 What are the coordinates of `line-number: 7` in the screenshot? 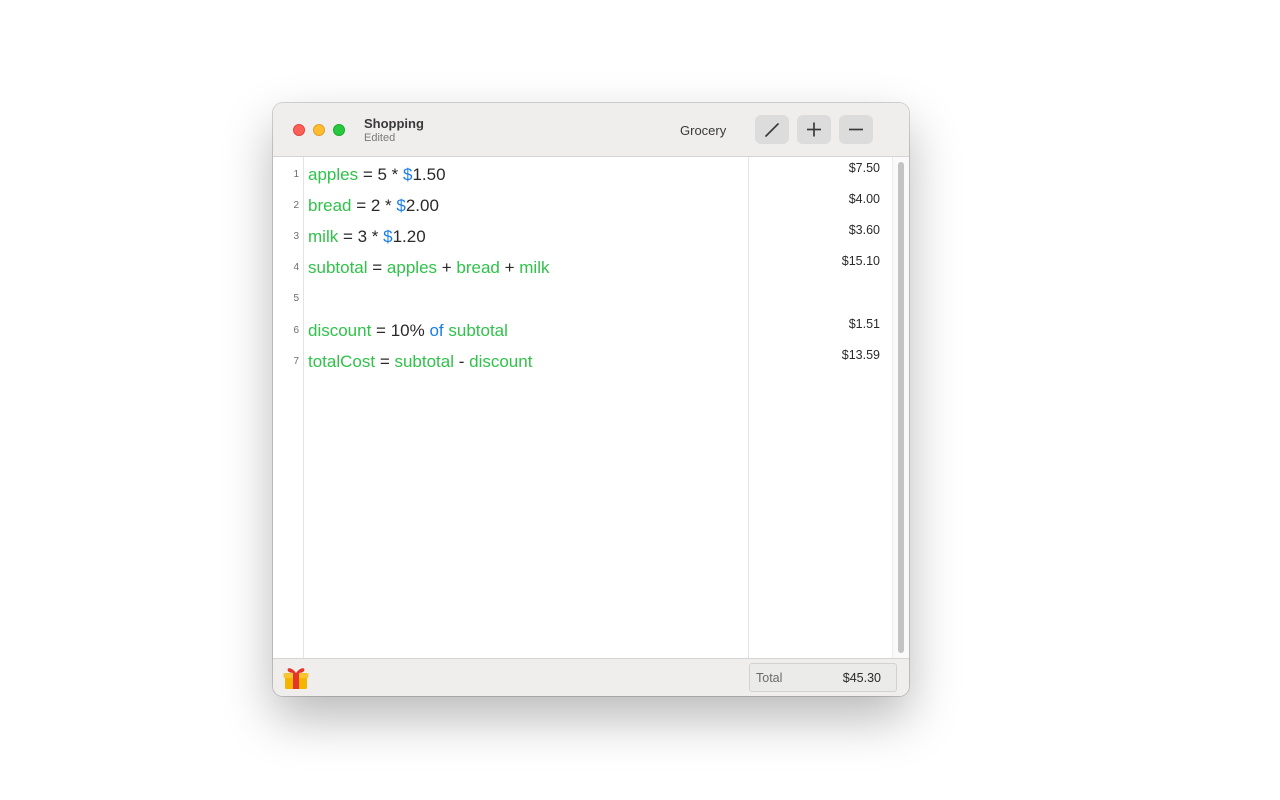 It's located at (296, 361).